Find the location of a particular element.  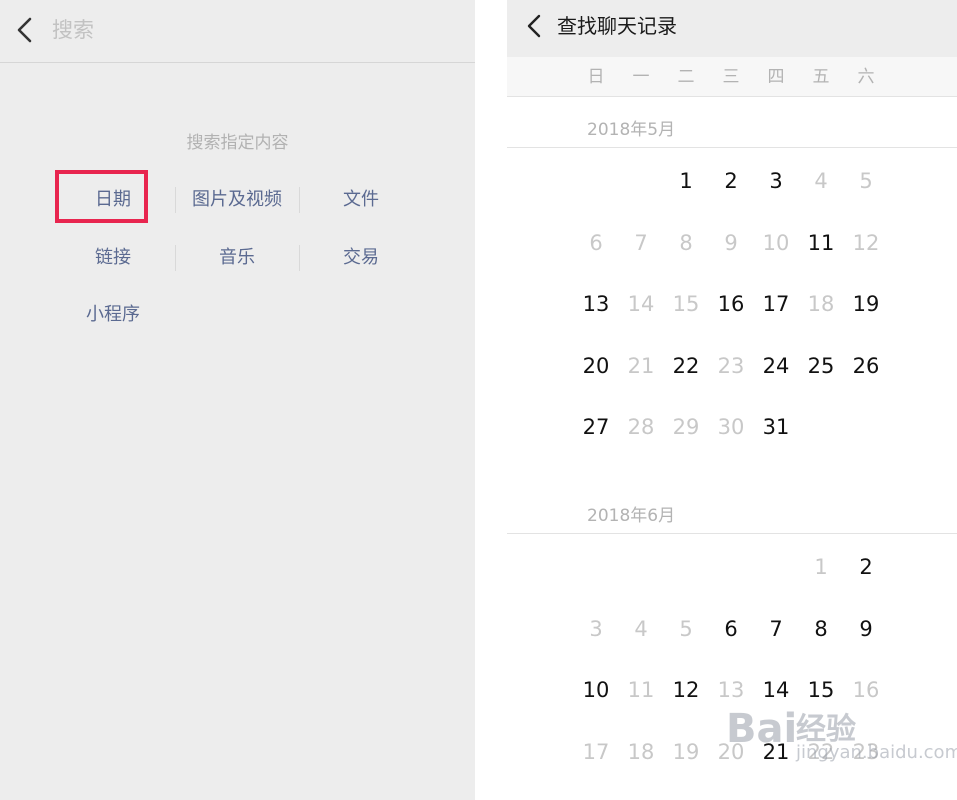

calendar-day-disabled: 9 is located at coordinates (731, 242).